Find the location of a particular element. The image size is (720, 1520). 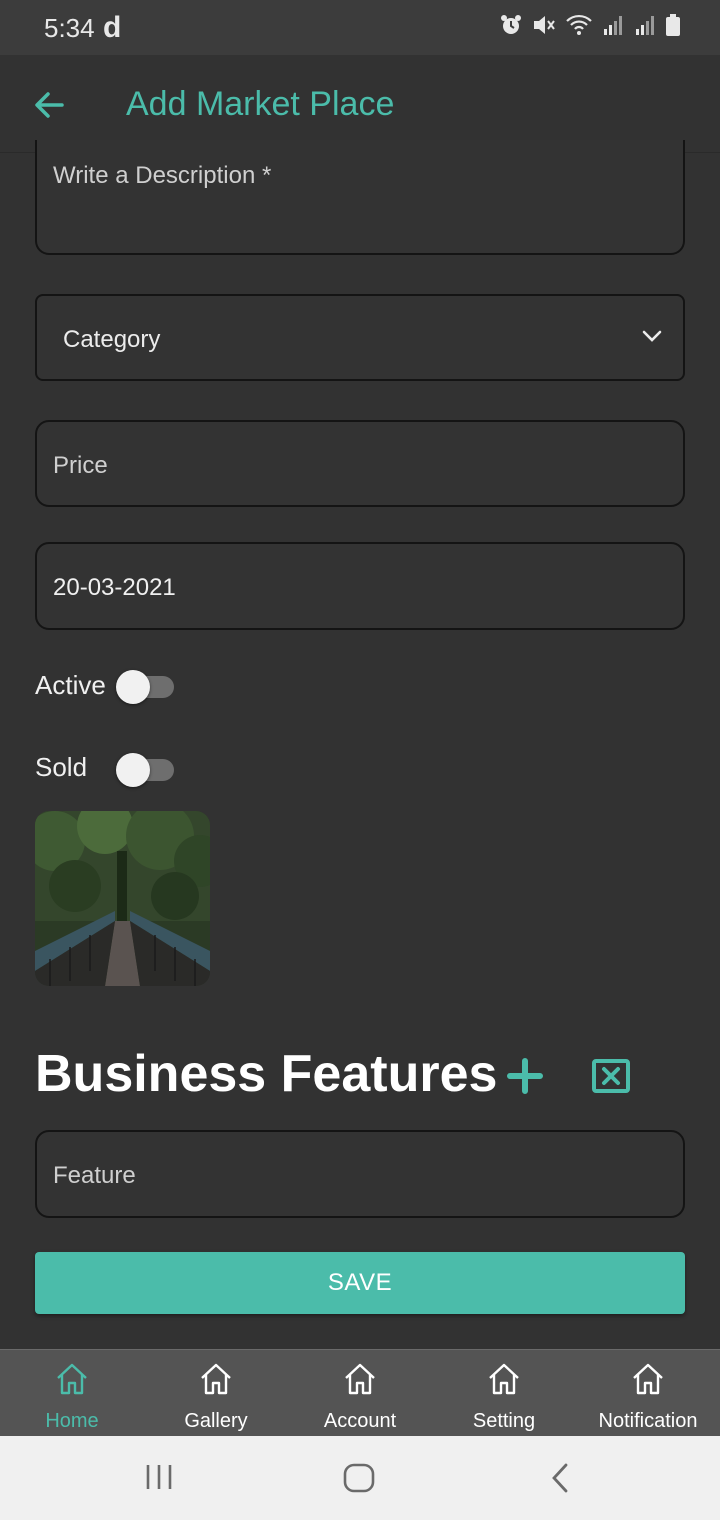

sold-switch is located at coordinates (145, 770).